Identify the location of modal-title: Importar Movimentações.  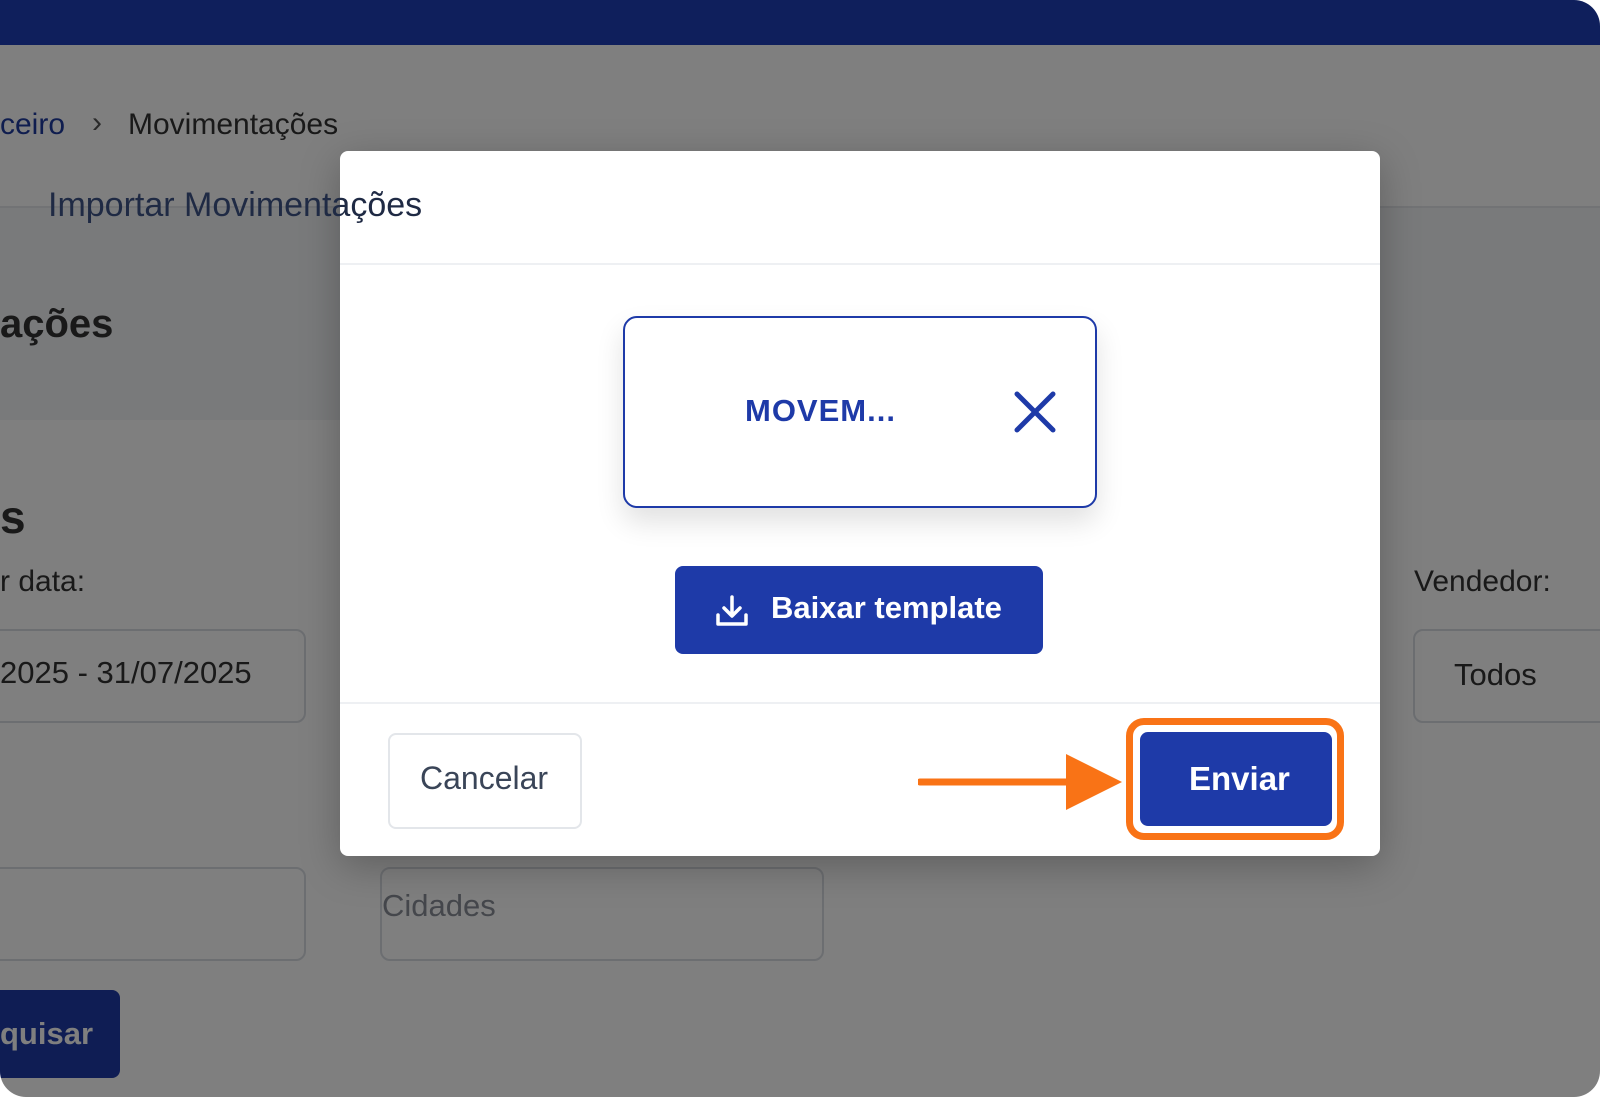
(235, 205).